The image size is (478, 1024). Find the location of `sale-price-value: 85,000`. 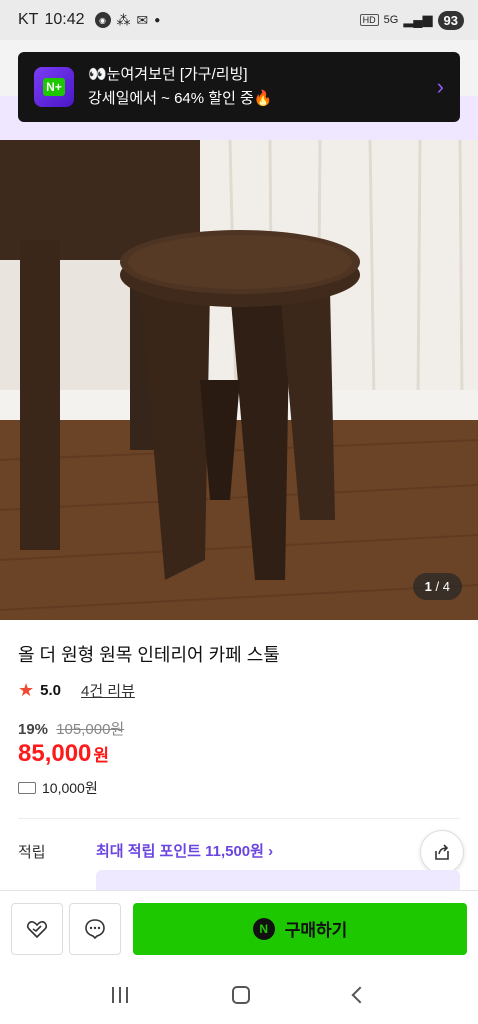

sale-price-value: 85,000 is located at coordinates (55, 753).